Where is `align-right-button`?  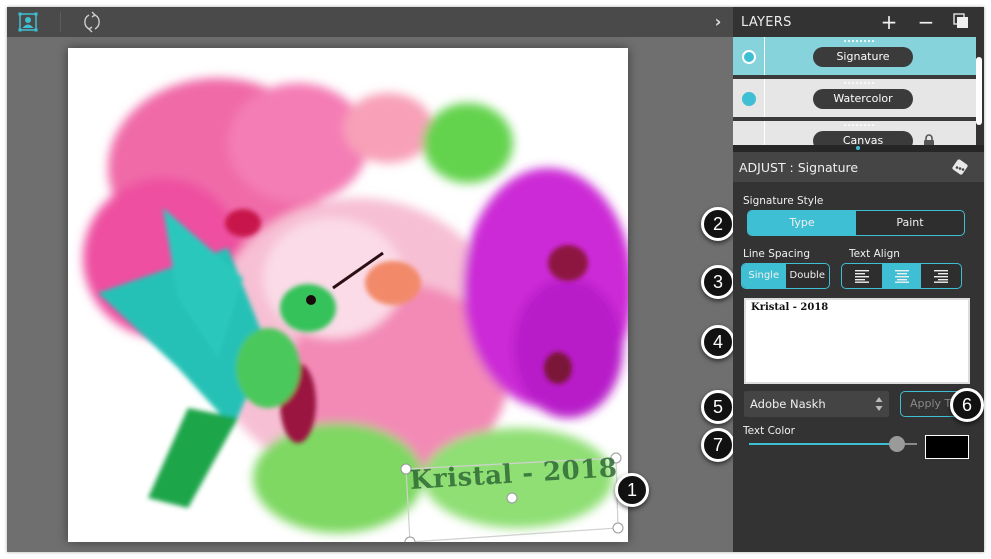
align-right-button is located at coordinates (941, 276).